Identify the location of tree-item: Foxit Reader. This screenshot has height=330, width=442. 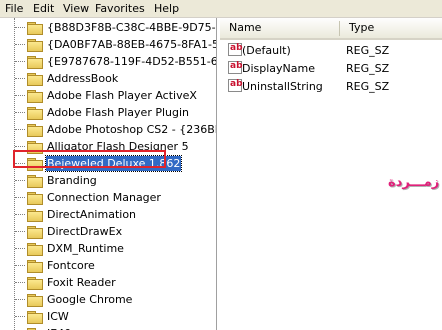
(108, 282).